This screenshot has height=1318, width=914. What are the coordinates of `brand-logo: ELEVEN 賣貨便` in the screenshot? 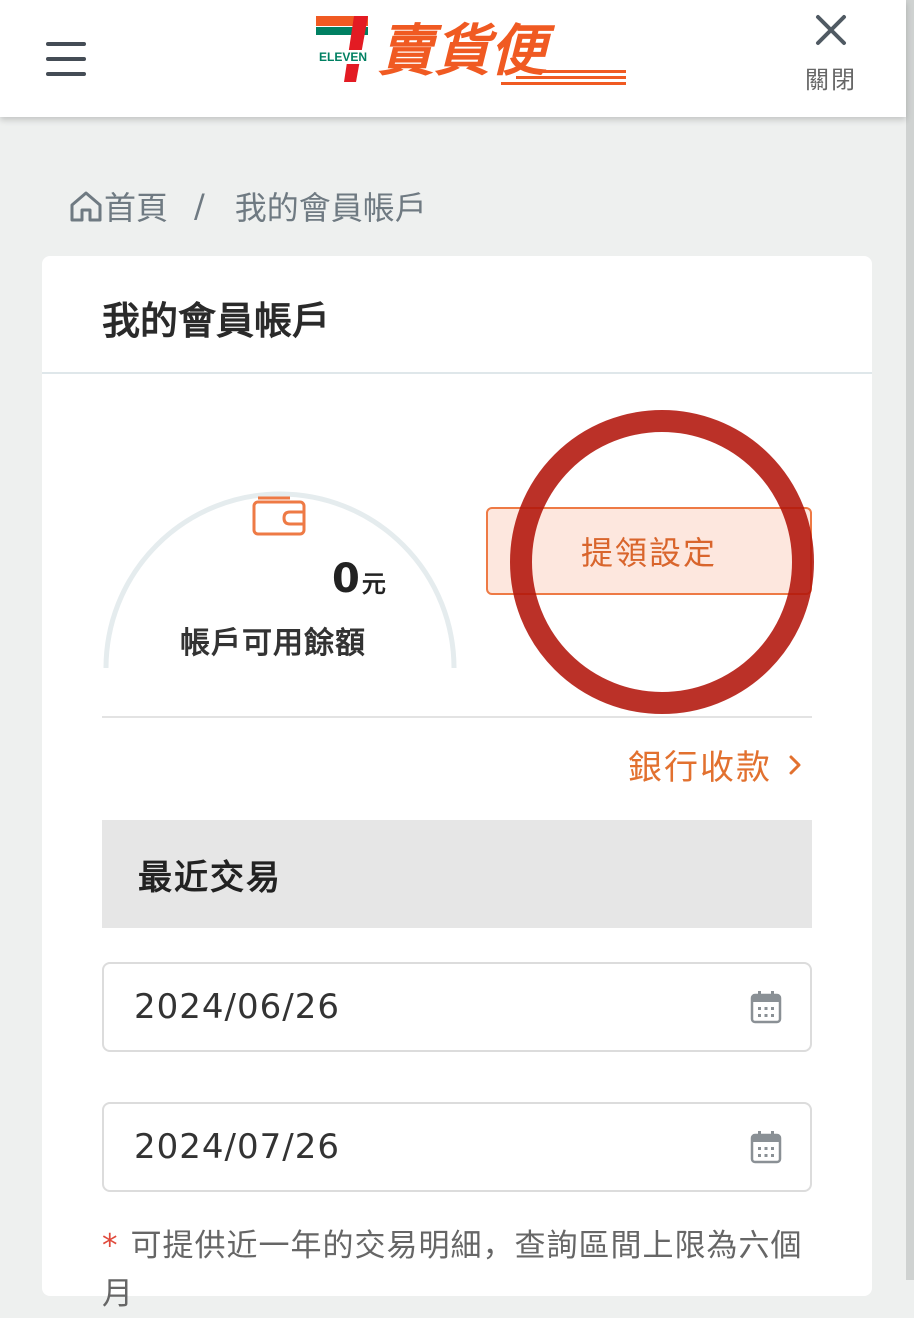 It's located at (471, 50).